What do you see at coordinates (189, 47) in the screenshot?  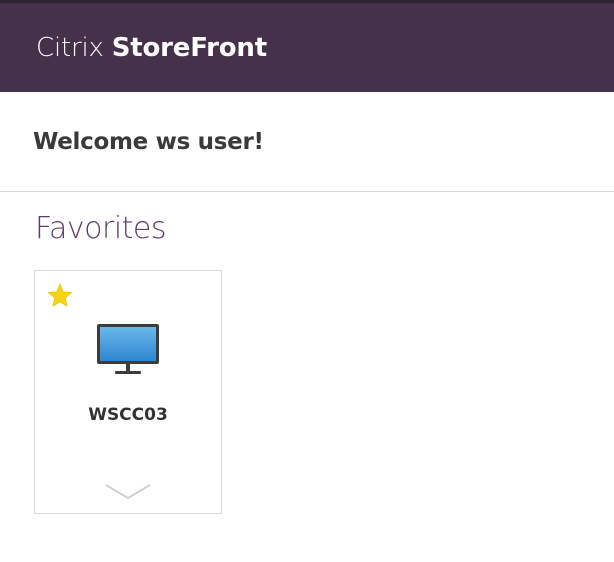 I see `brand-name-bold: StoreFront` at bounding box center [189, 47].